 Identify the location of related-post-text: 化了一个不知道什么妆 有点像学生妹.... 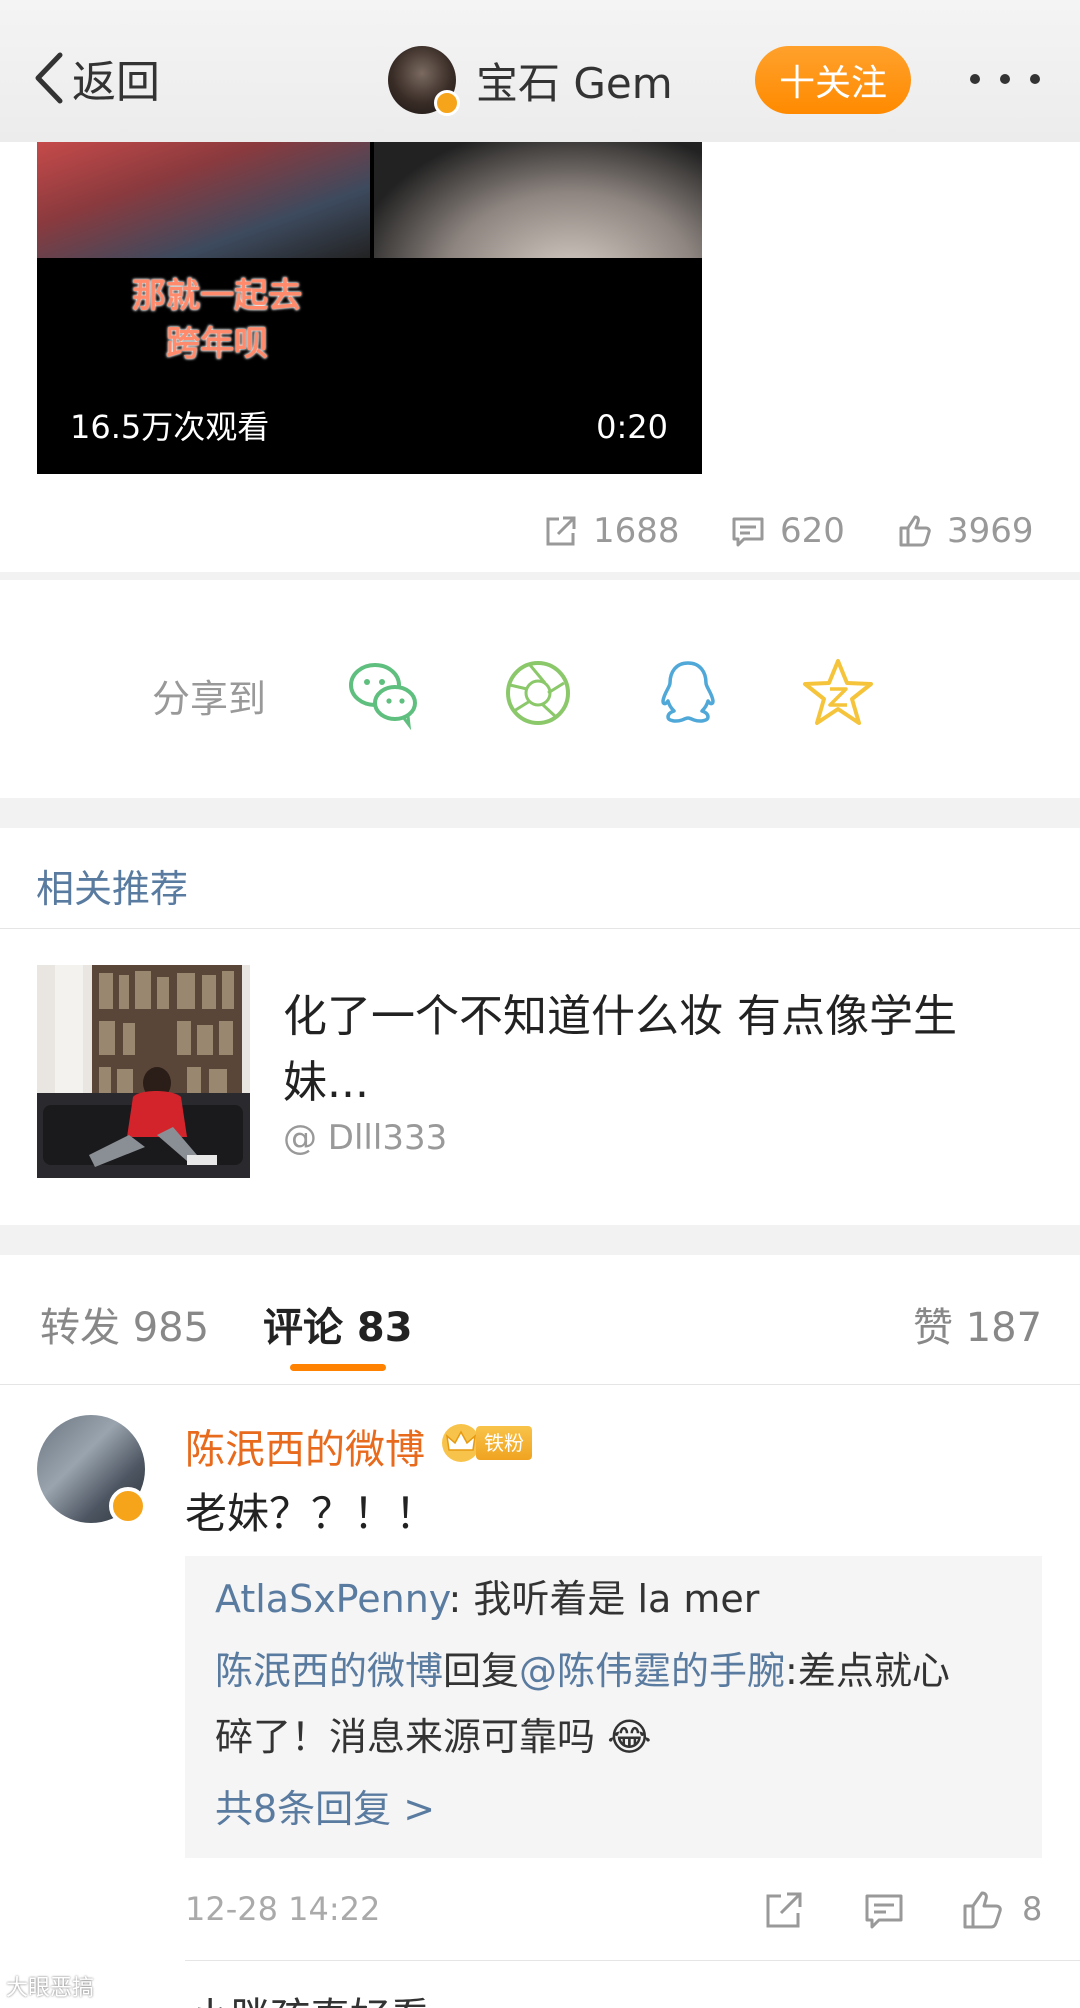
(653, 1050).